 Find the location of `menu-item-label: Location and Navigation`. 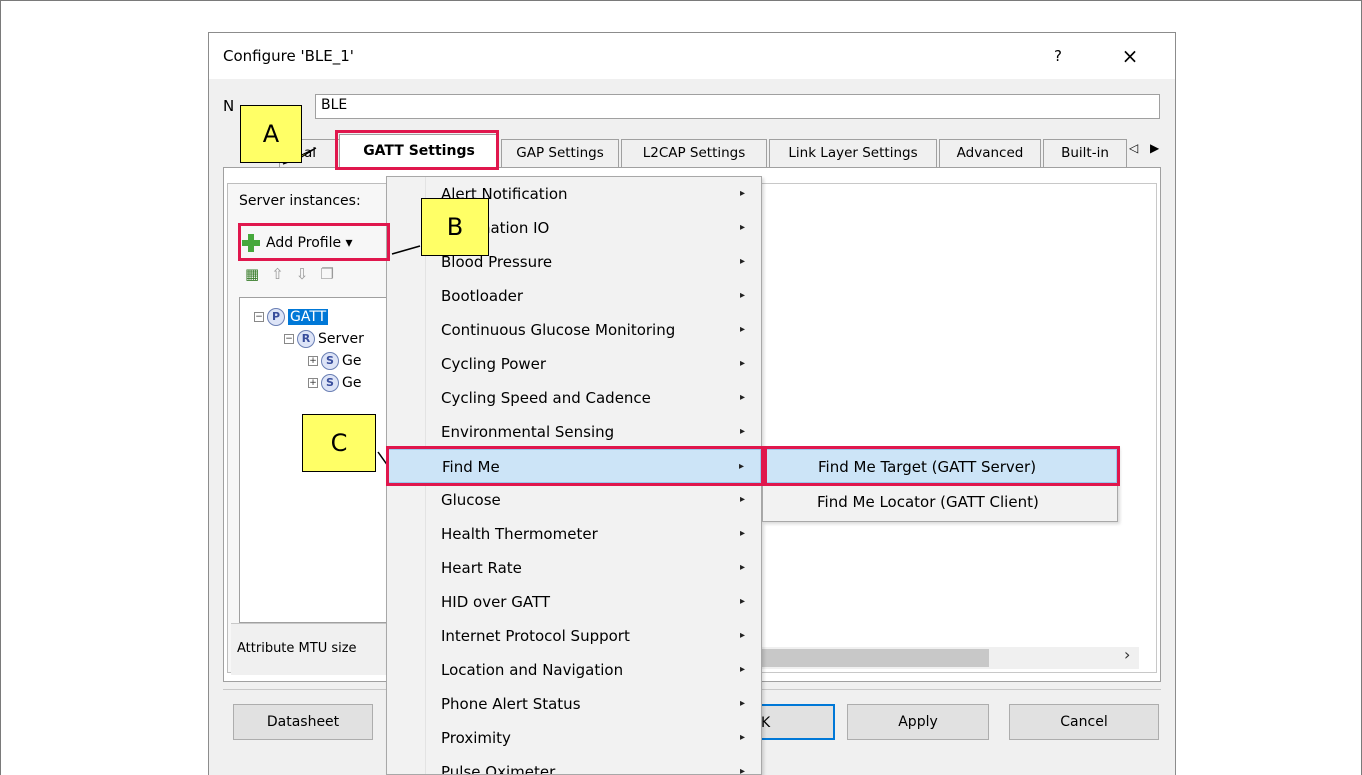

menu-item-label: Location and Navigation is located at coordinates (532, 670).